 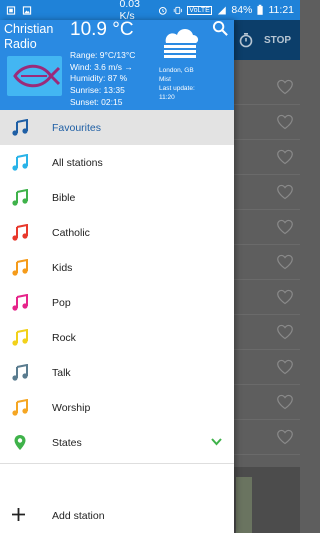 What do you see at coordinates (117, 372) in the screenshot?
I see `menu-item-talk: Talk` at bounding box center [117, 372].